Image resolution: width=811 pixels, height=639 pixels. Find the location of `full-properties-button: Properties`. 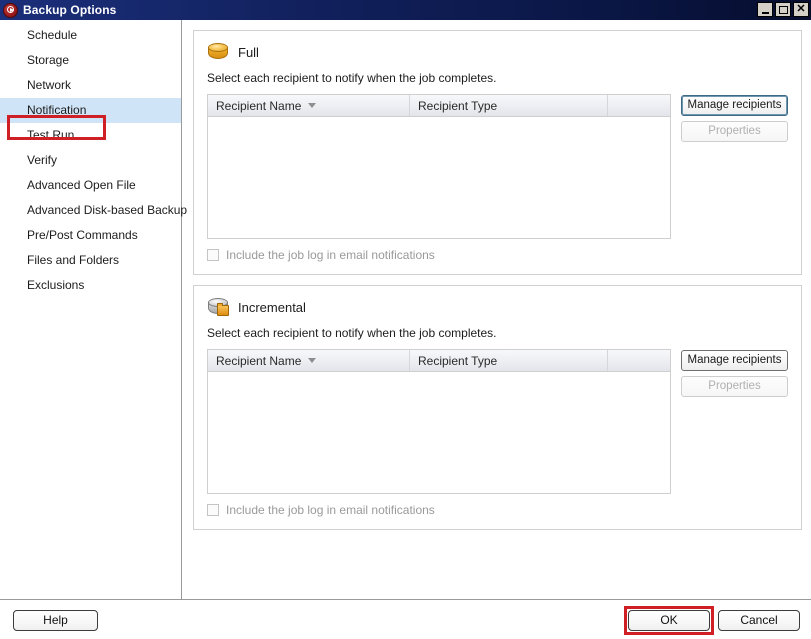

full-properties-button: Properties is located at coordinates (734, 131).